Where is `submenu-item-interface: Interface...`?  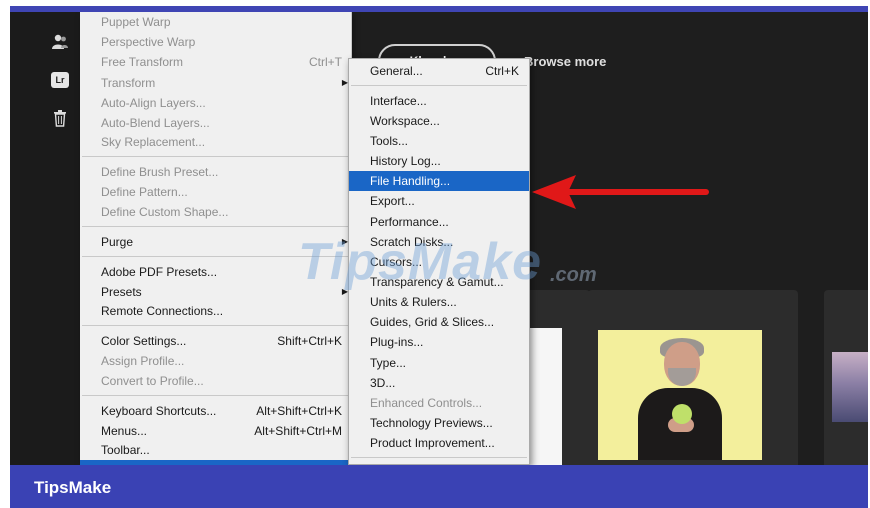
submenu-item-interface: Interface... is located at coordinates (439, 101).